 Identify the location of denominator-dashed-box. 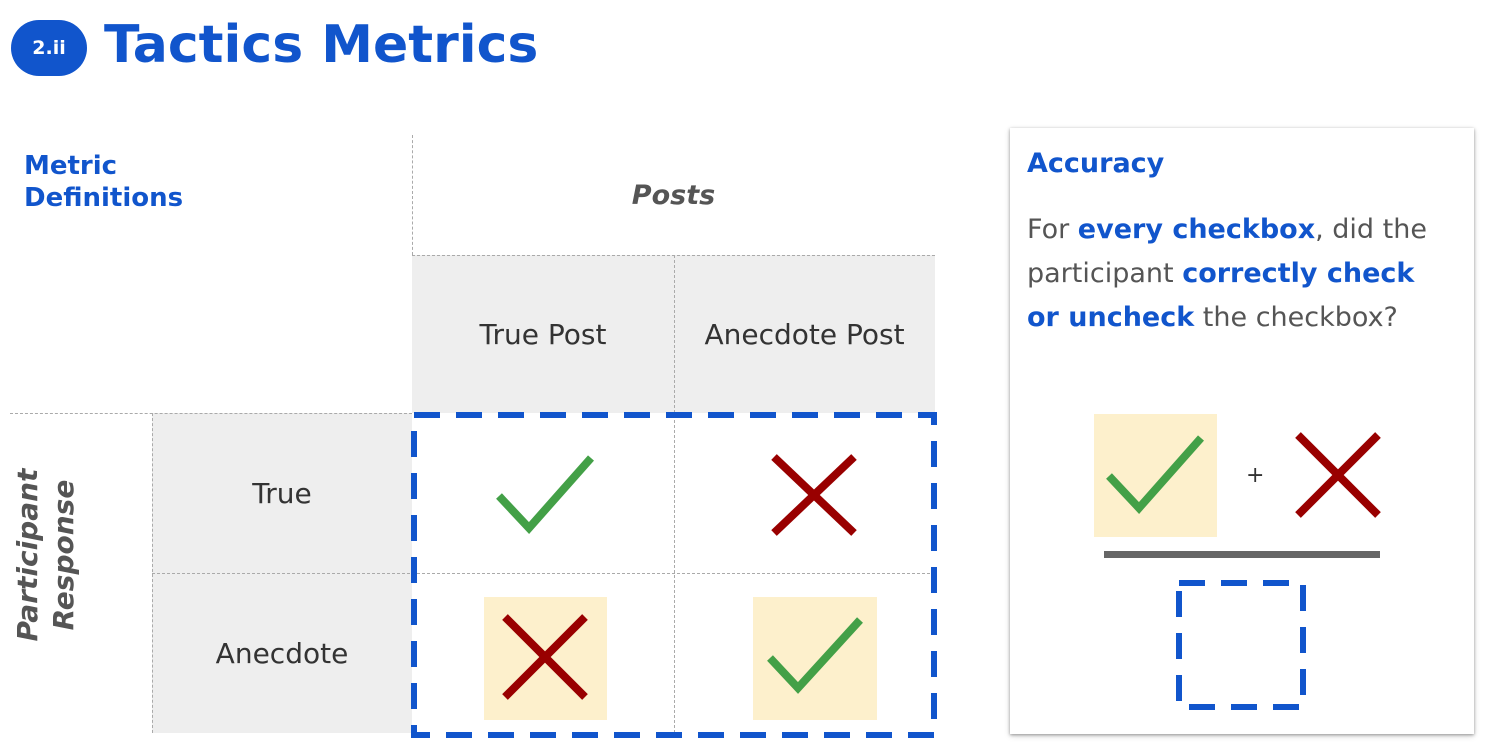
(1241, 645).